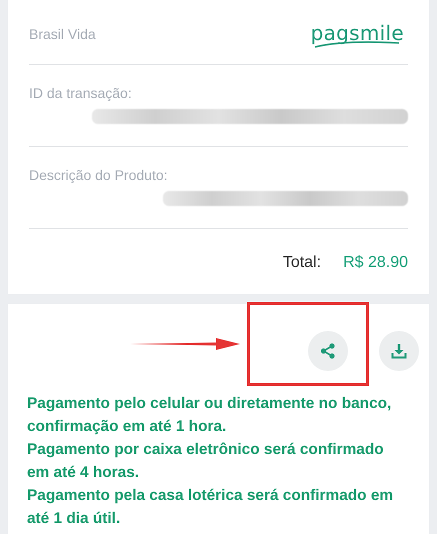 The width and height of the screenshot is (437, 534). Describe the element at coordinates (62, 34) in the screenshot. I see `merchant-name: Brasil Vida` at that location.